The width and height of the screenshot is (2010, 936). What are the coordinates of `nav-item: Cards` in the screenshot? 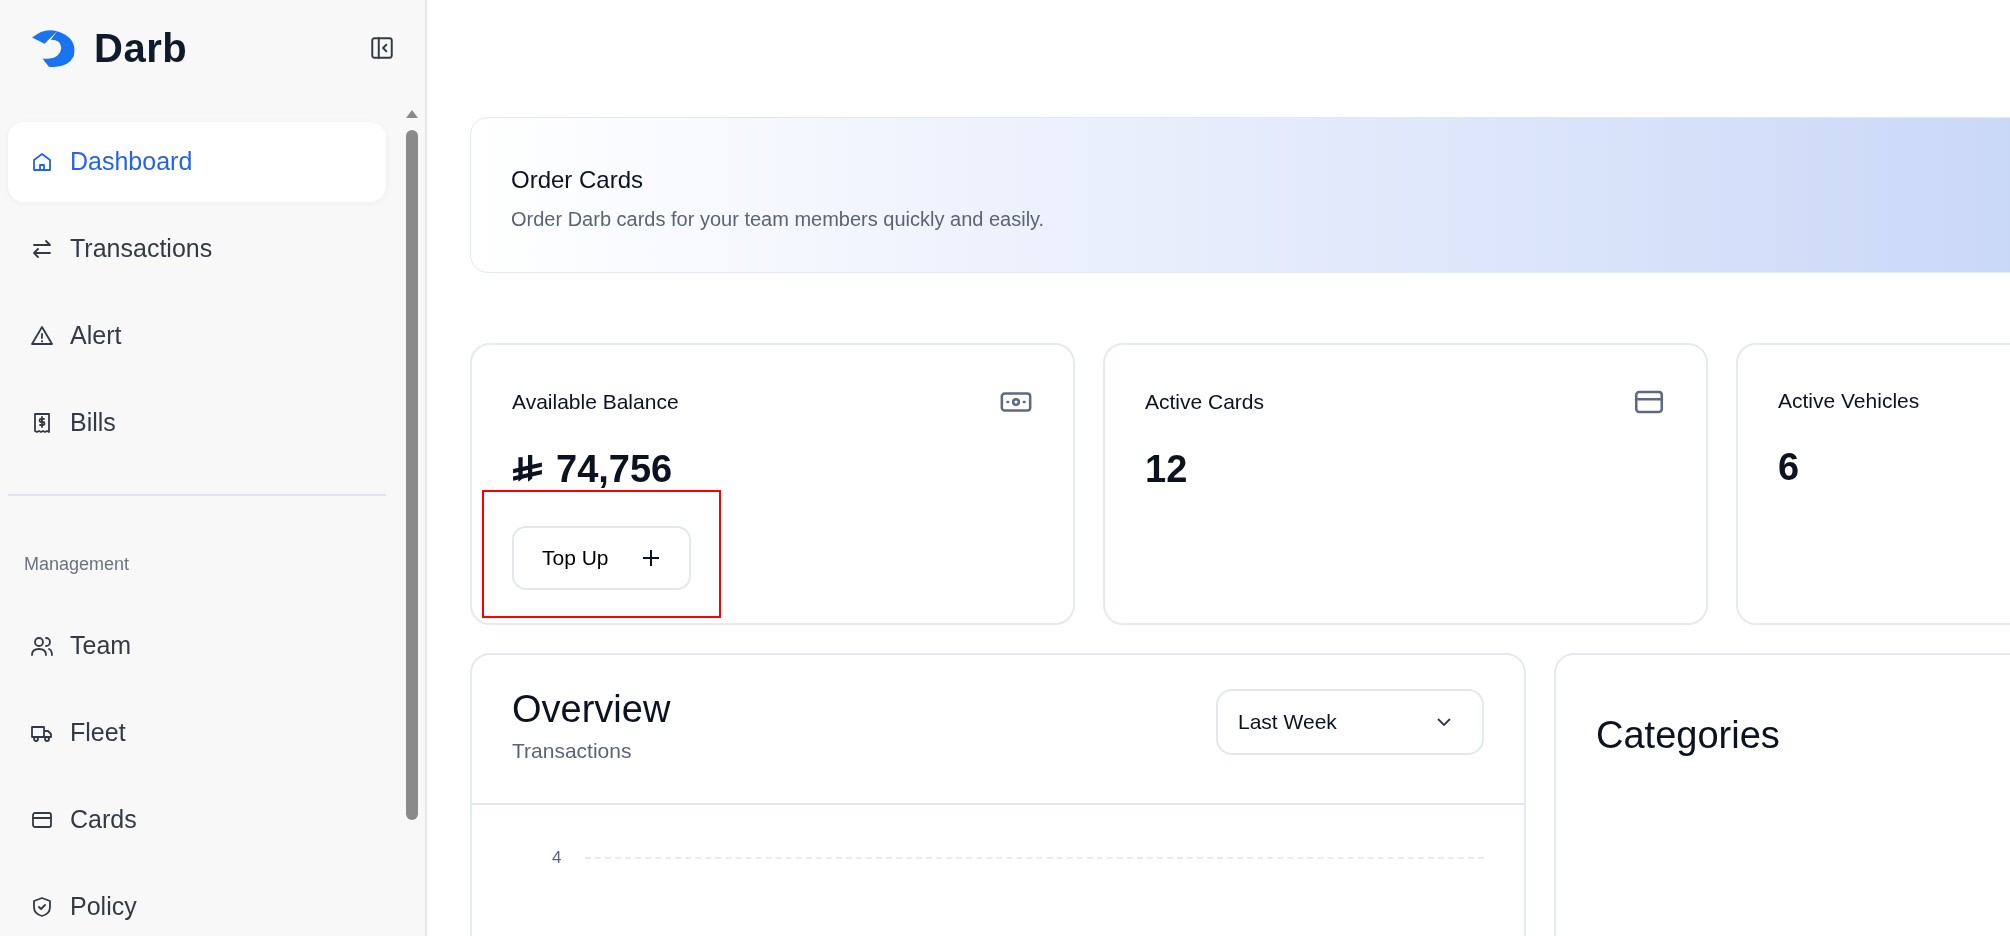 It's located at (197, 820).